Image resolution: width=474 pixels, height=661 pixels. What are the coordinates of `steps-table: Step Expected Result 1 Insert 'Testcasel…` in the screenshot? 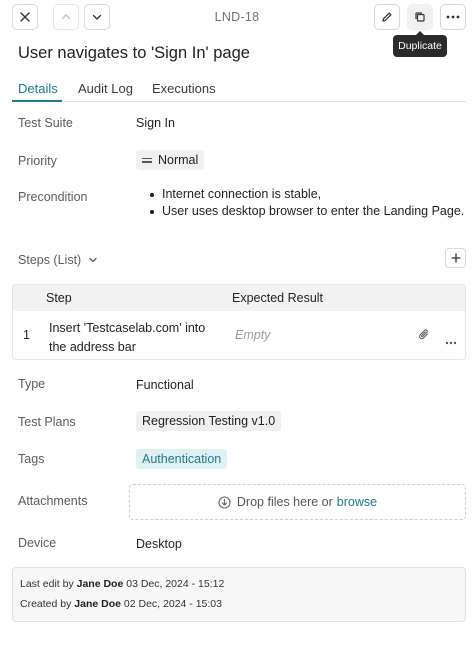 It's located at (239, 322).